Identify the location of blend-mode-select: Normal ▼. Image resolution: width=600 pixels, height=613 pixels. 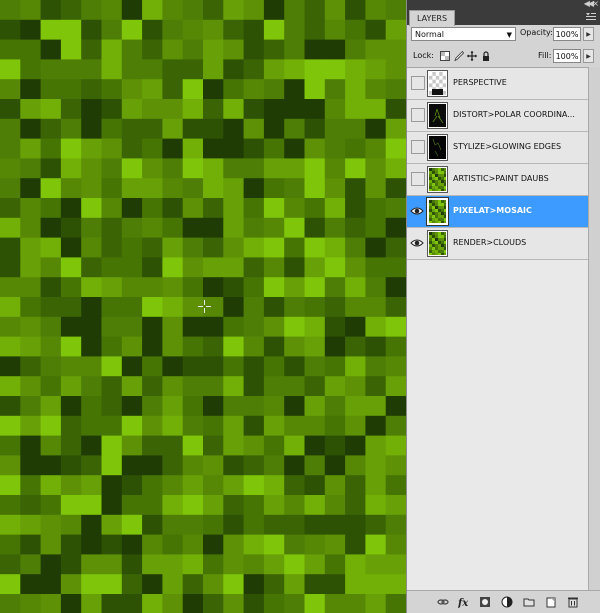
(463, 34).